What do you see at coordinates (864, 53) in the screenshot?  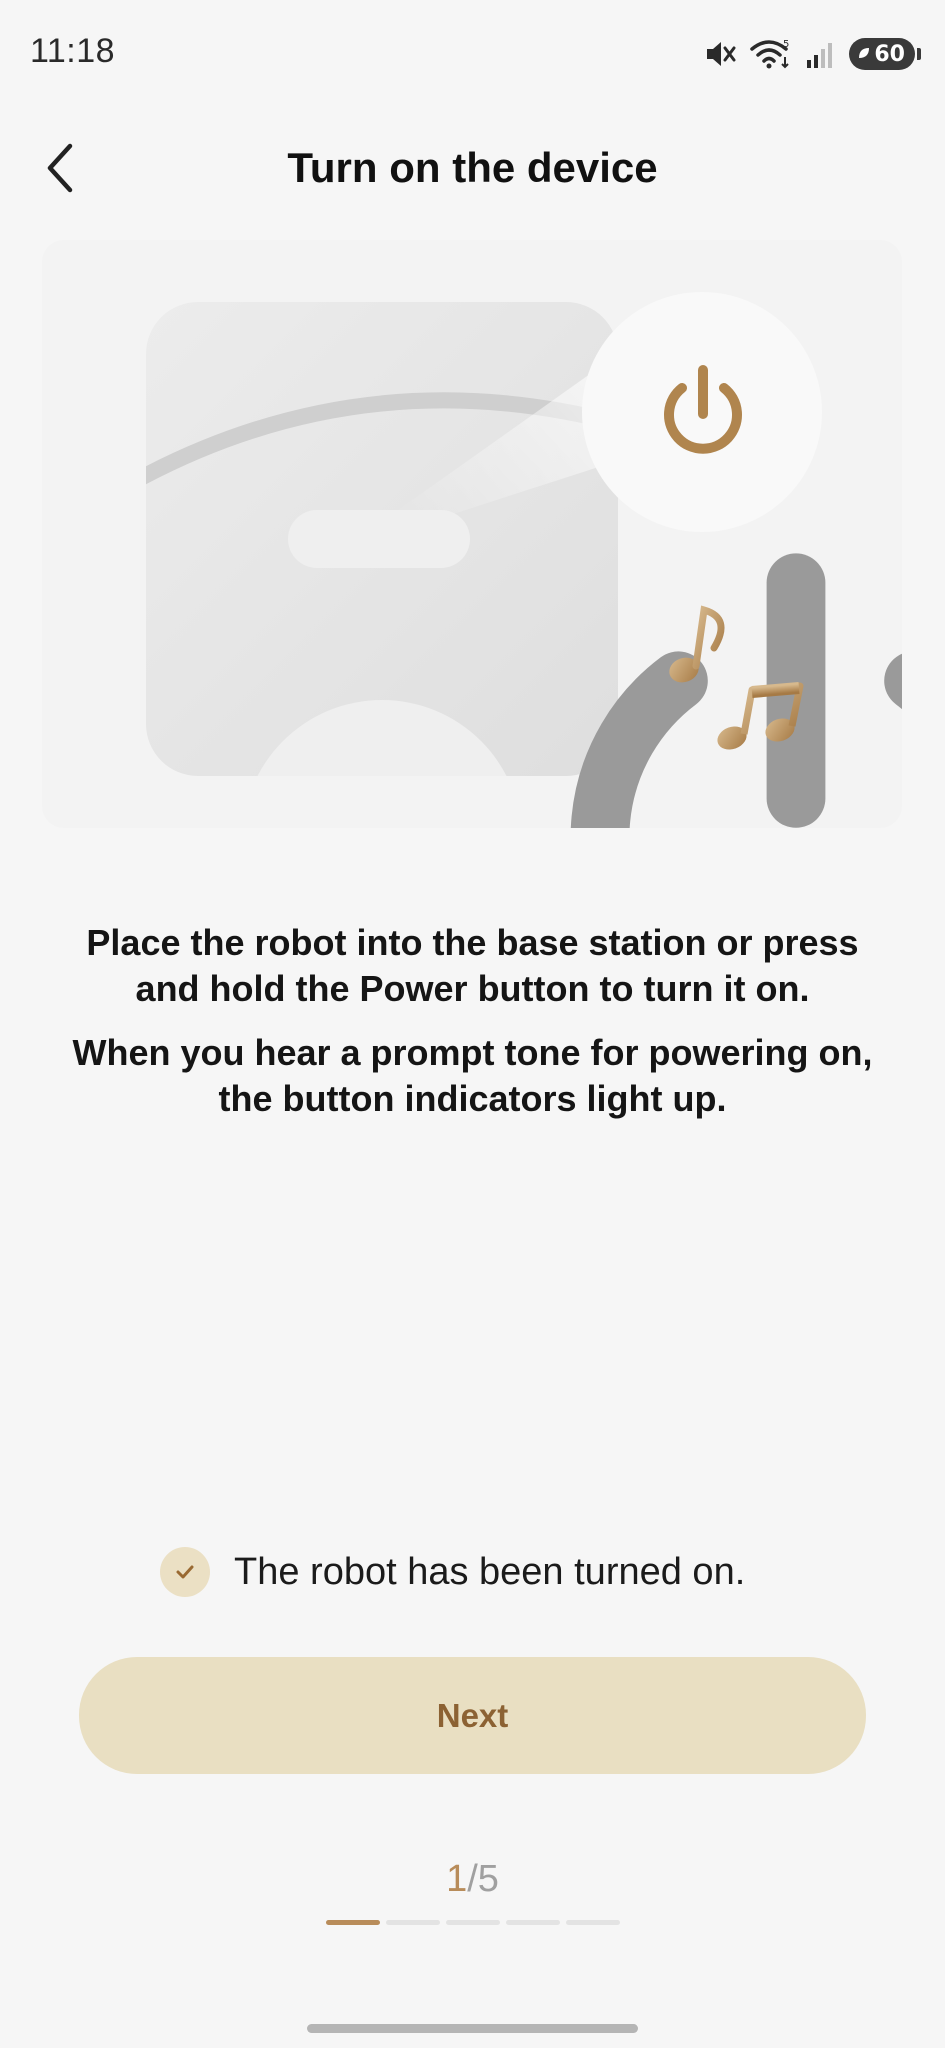 I see `leaf-icon` at bounding box center [864, 53].